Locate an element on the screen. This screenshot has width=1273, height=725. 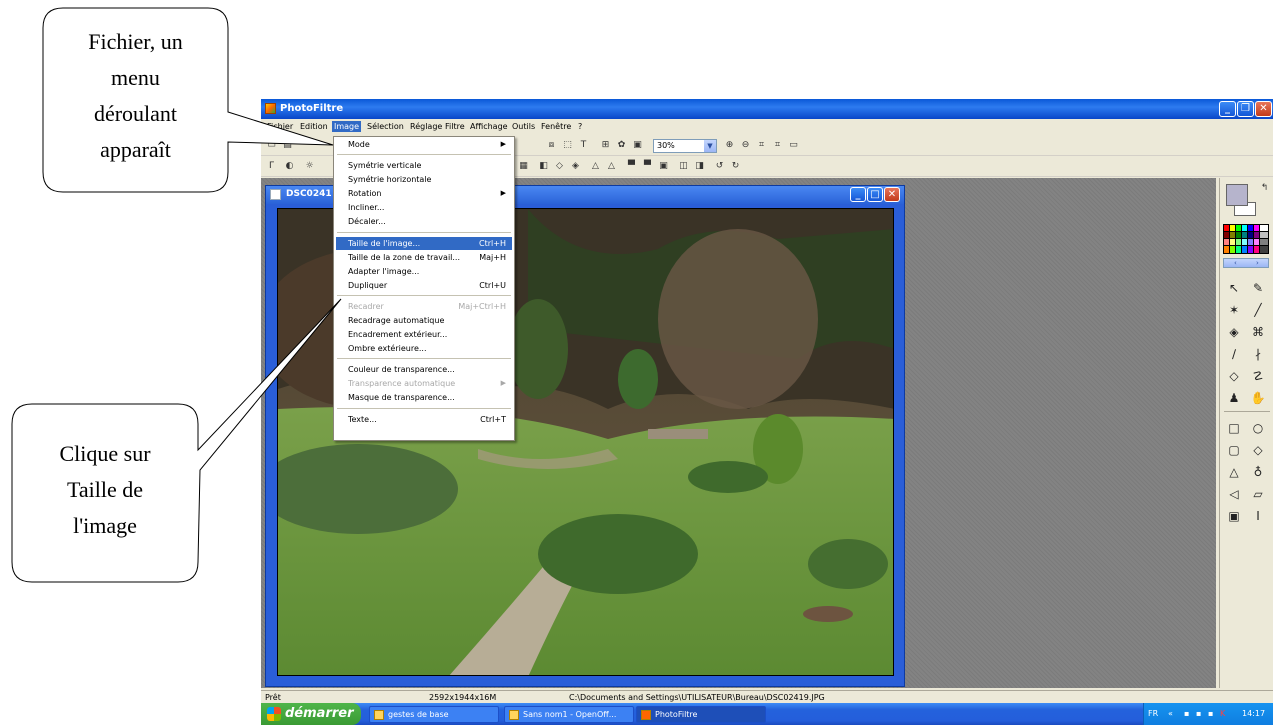
callout-line: déroulant is located at coordinates (135, 113).